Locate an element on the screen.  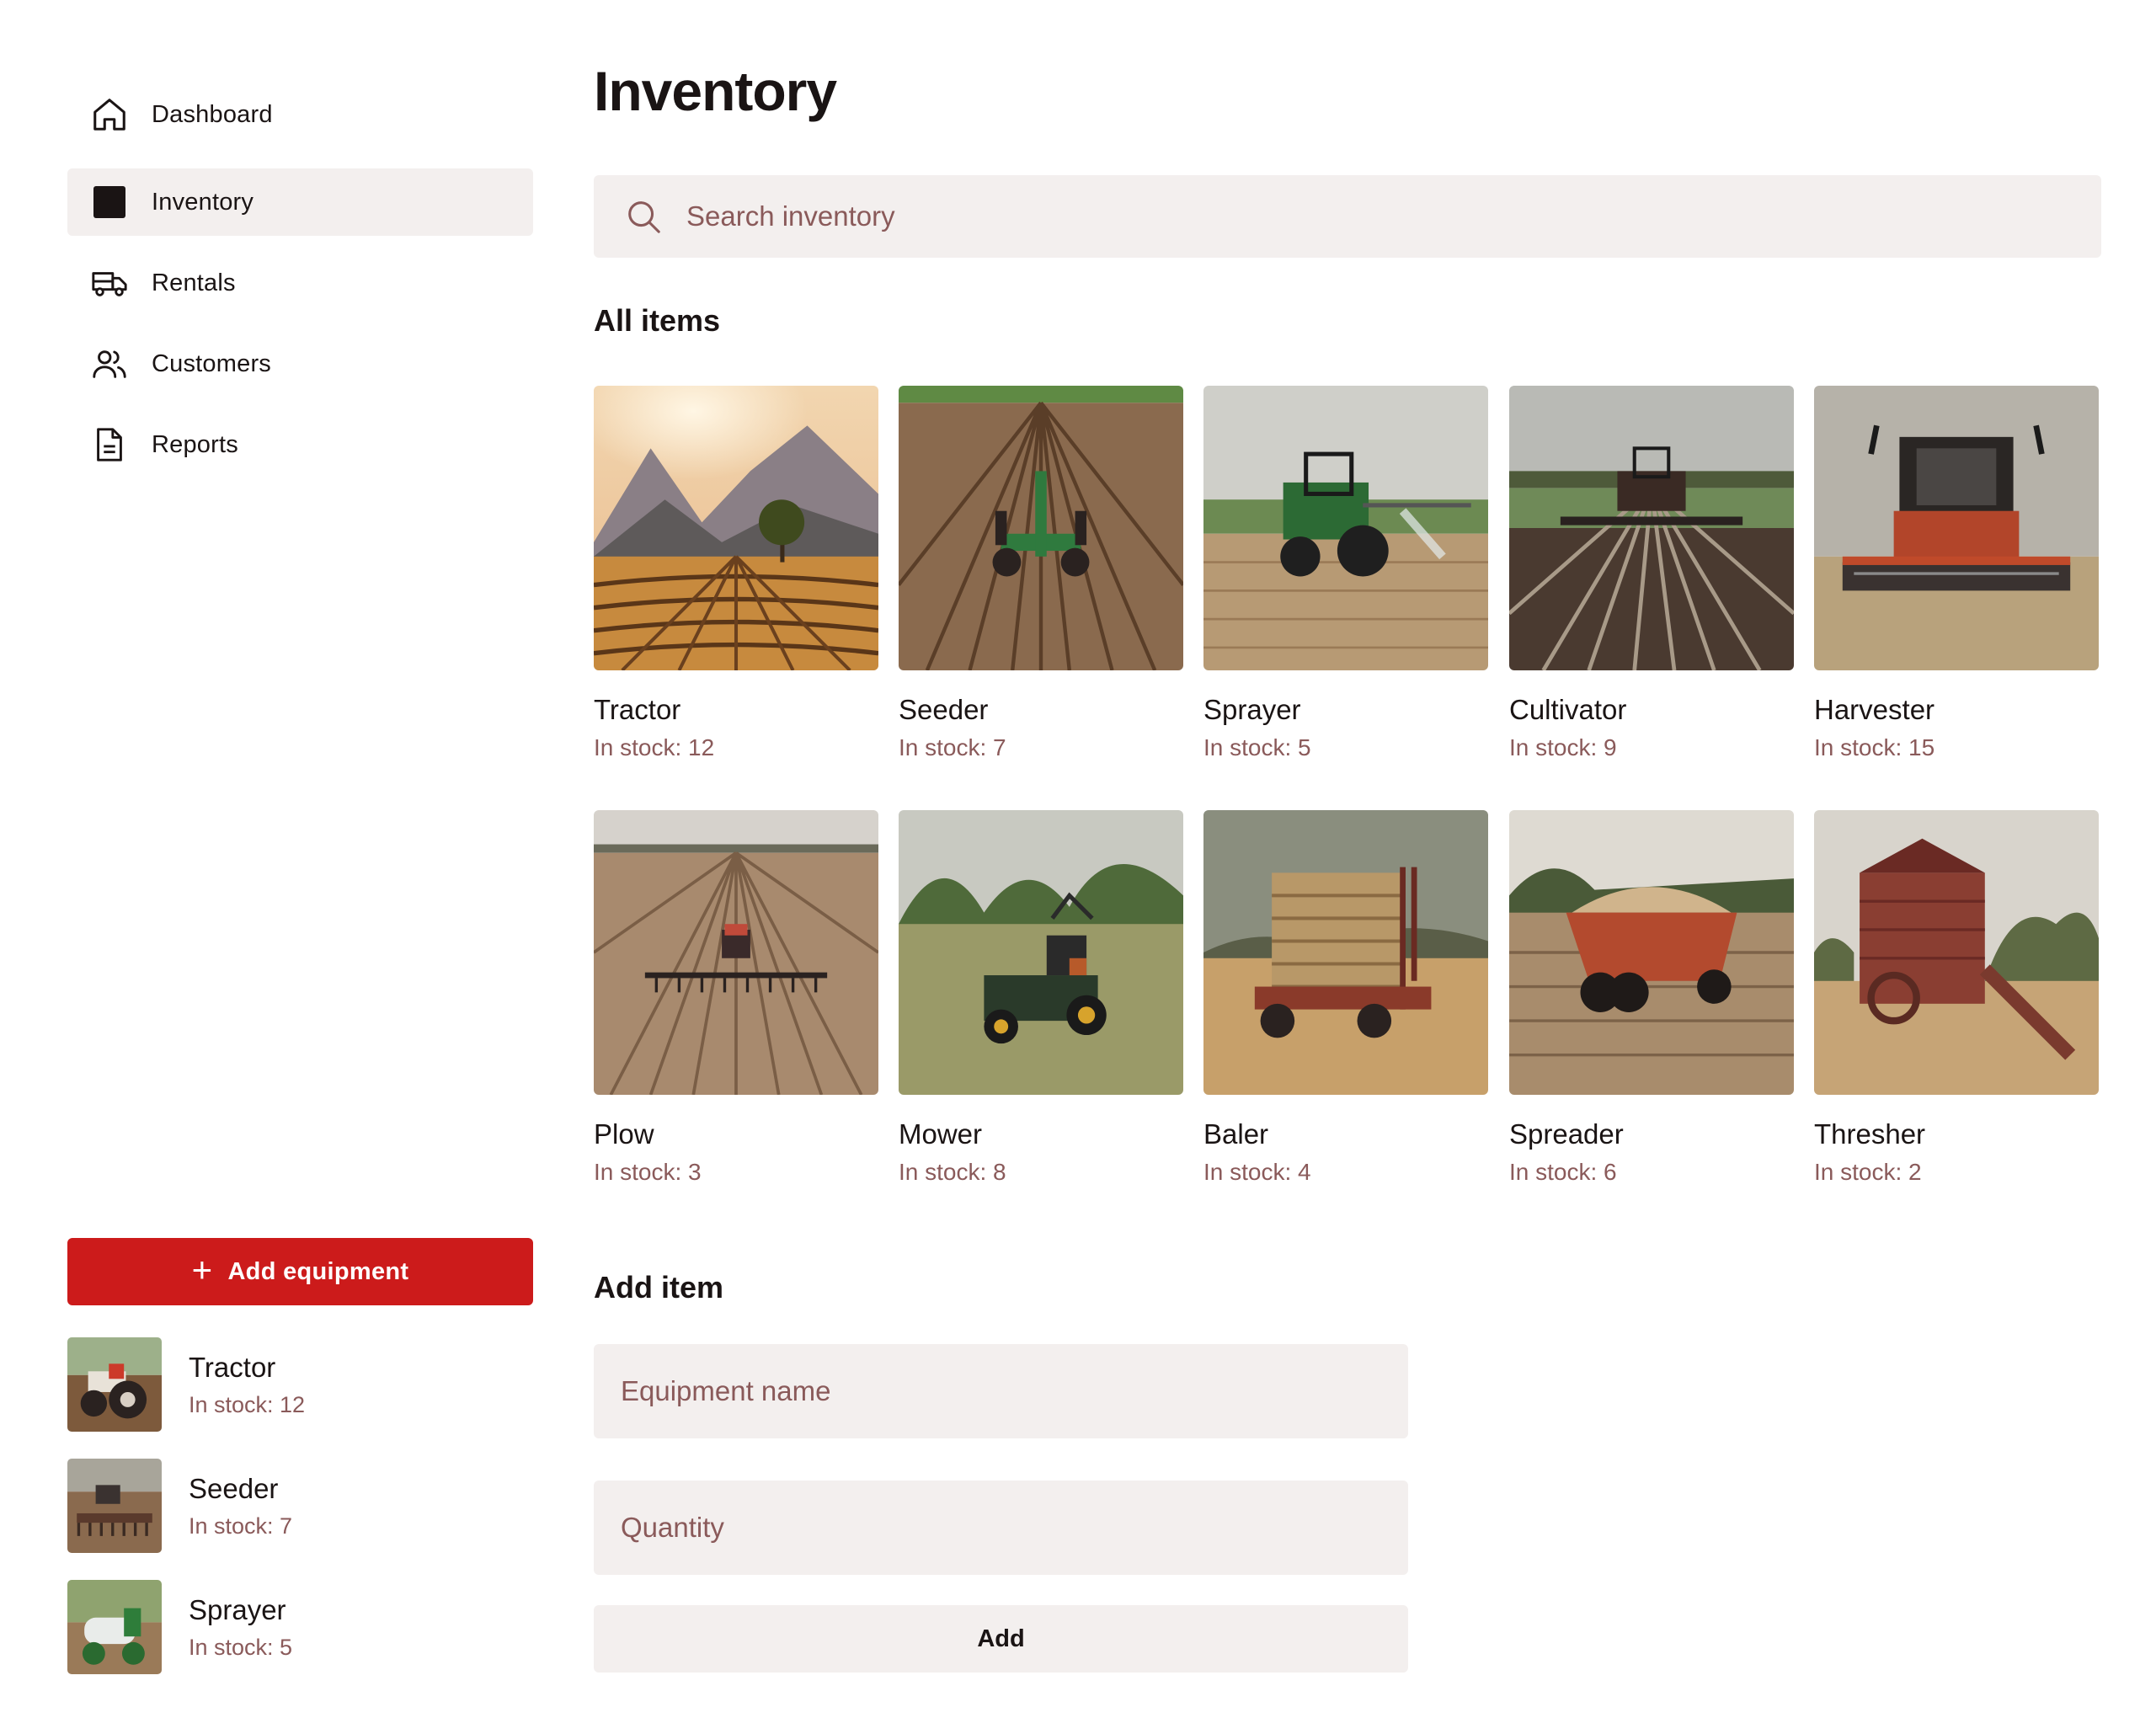
item-card-baler: Baler In stock: 4 is located at coordinates (1345, 998).